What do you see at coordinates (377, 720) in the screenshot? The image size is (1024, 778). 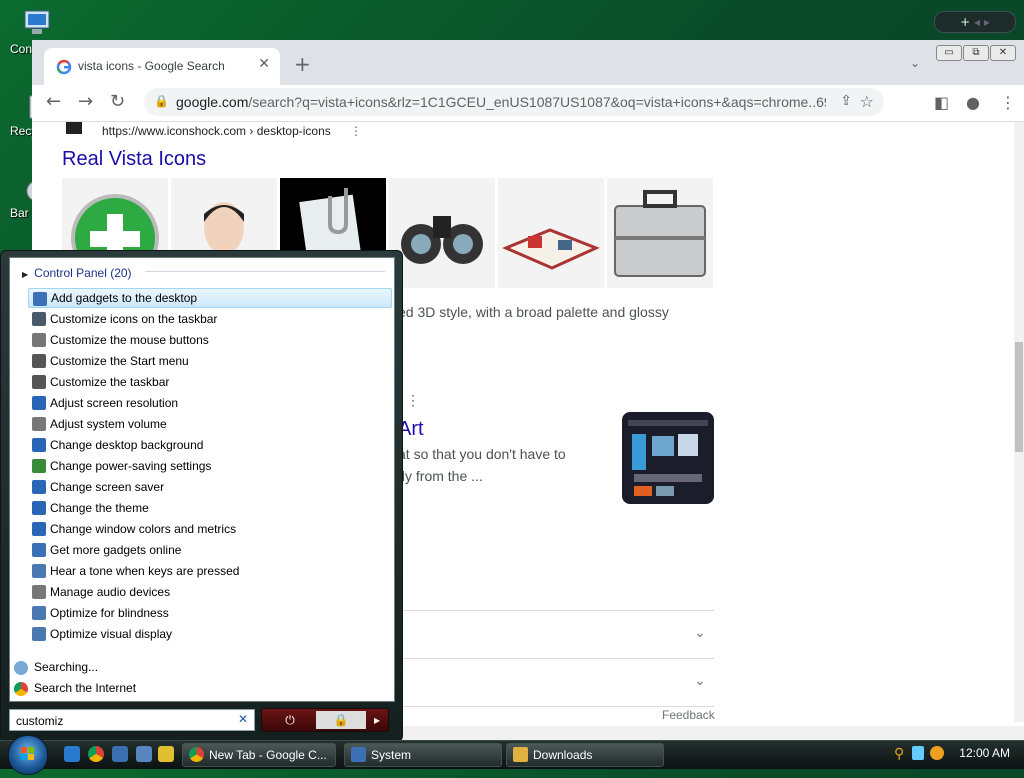 I see `power-options-arrow-icon: ▸` at bounding box center [377, 720].